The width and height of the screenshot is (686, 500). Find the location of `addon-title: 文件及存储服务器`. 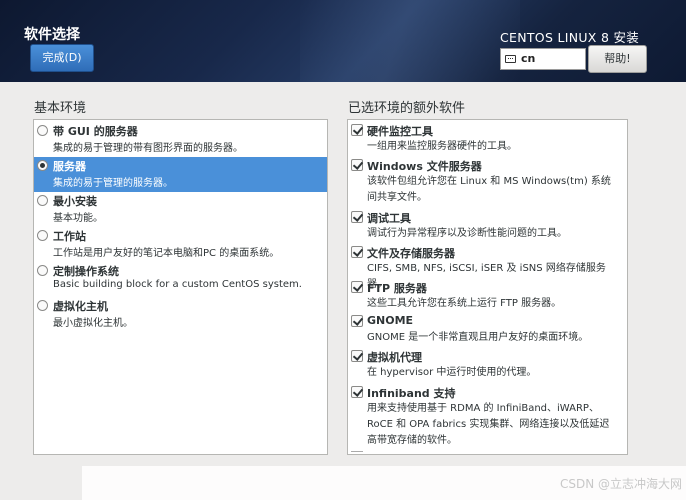

addon-title: 文件及存储服务器 is located at coordinates (411, 253).